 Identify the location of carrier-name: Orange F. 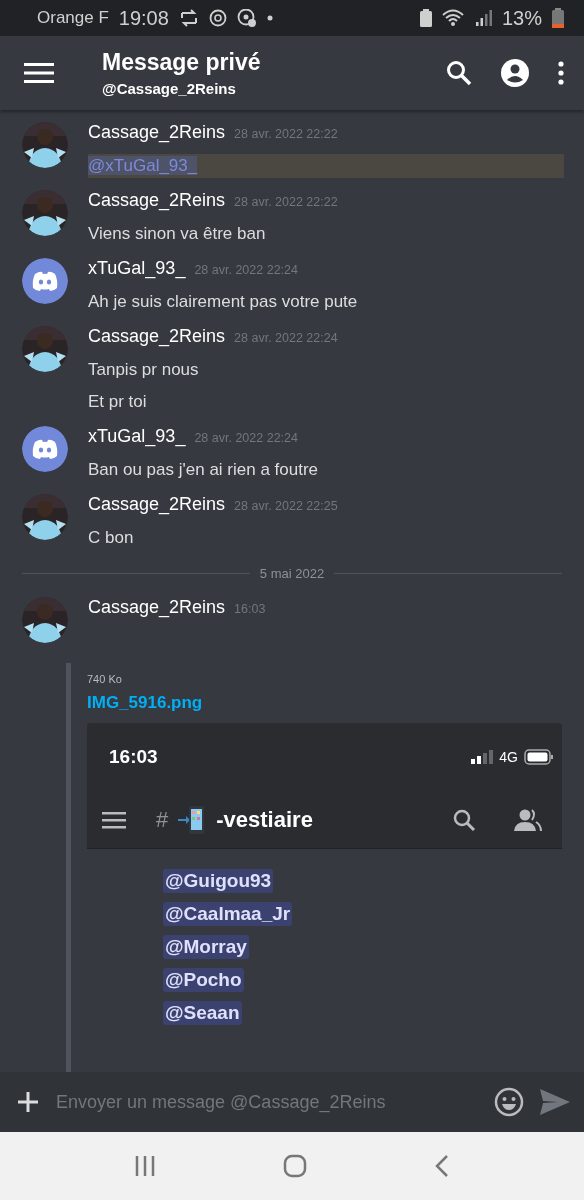
(73, 18).